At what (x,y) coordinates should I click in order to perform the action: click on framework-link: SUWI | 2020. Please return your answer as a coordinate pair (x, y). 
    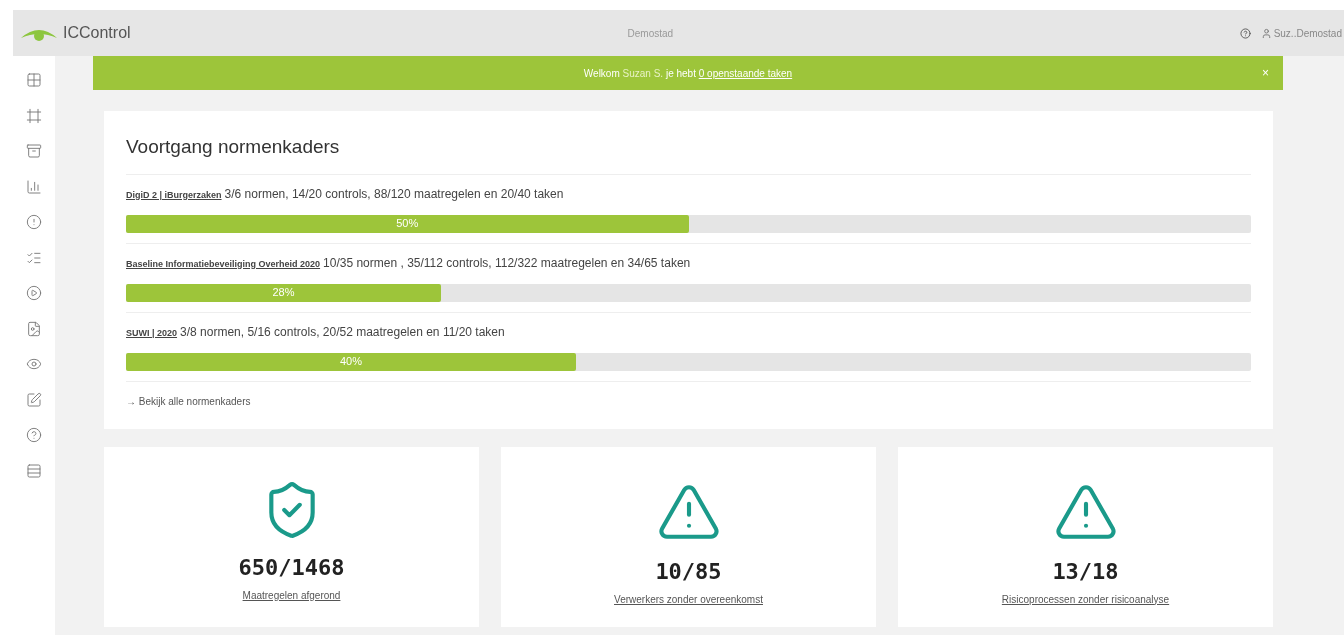
    Looking at the image, I should click on (152, 333).